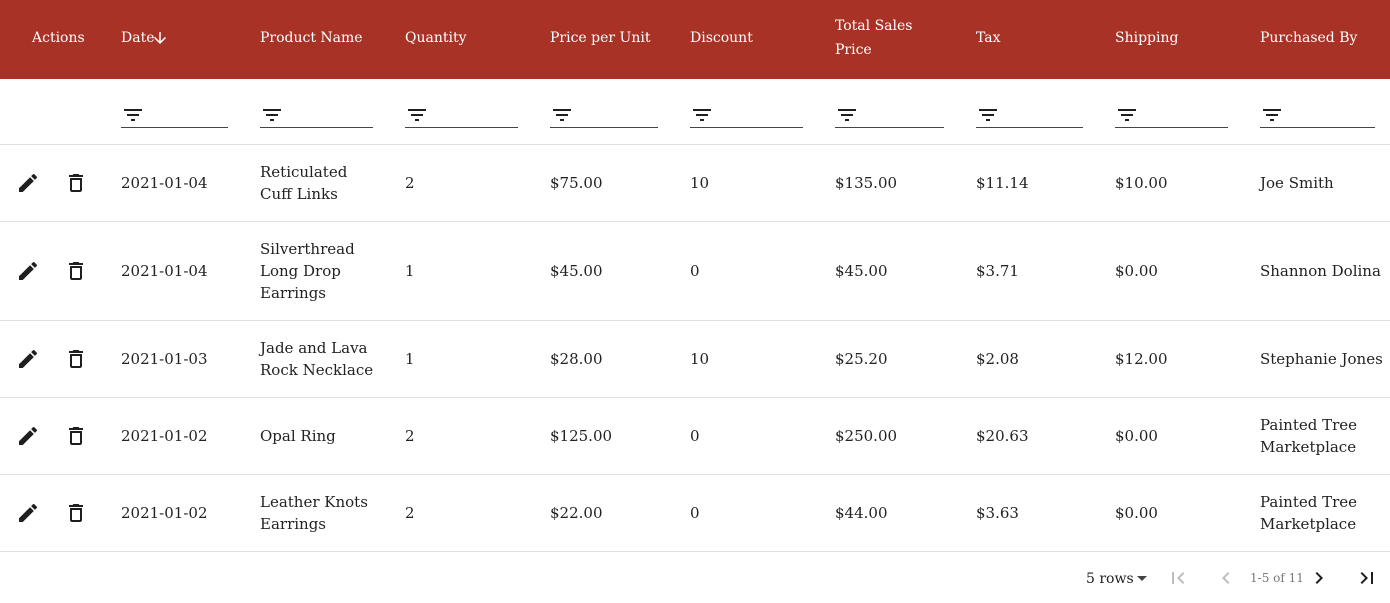 The image size is (1390, 603). I want to click on filter-row, so click(695, 112).